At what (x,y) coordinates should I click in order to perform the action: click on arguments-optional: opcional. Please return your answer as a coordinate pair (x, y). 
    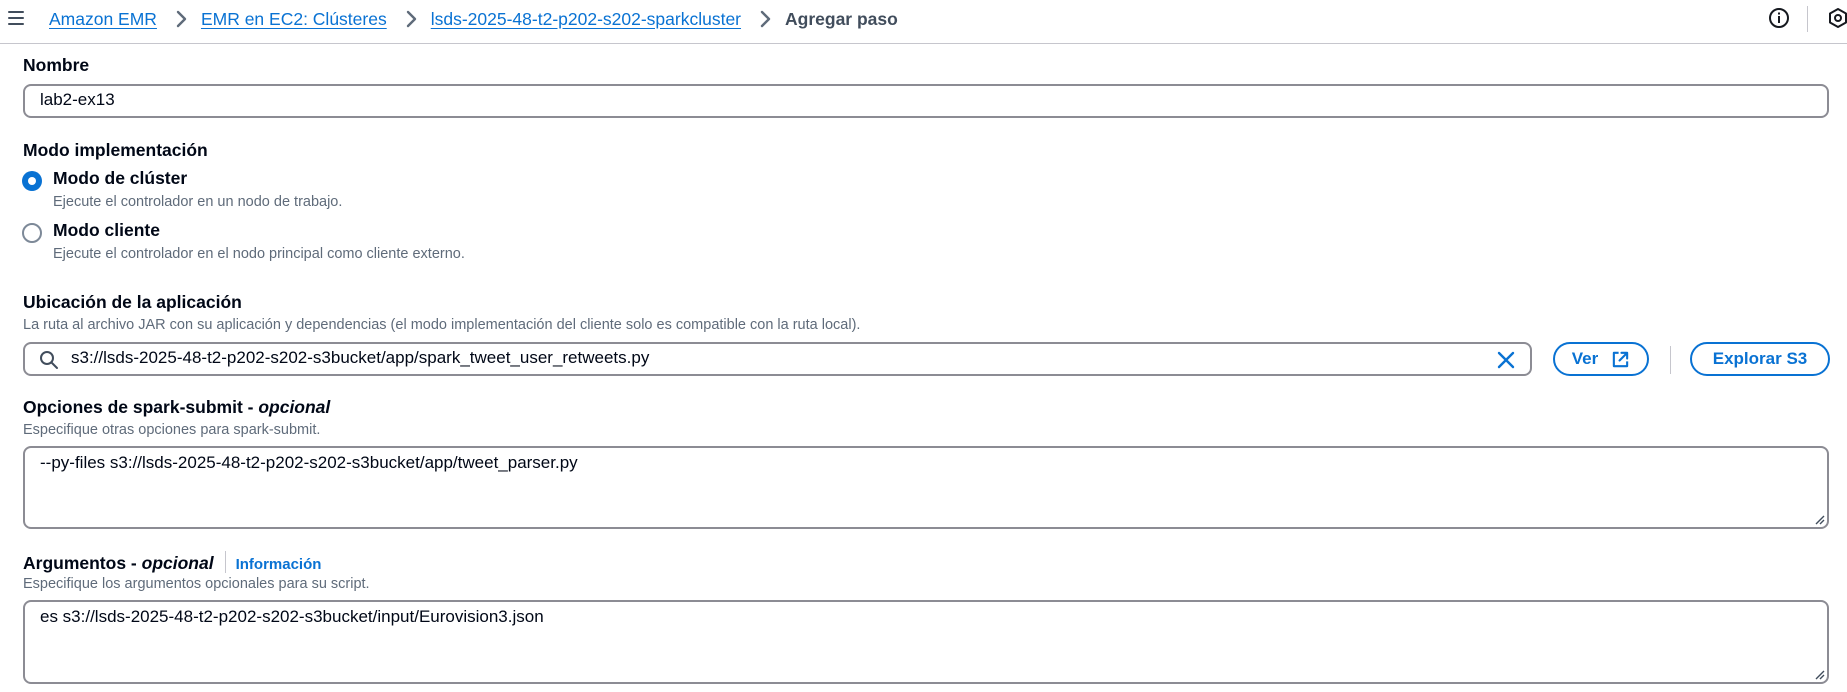
    Looking at the image, I should click on (177, 563).